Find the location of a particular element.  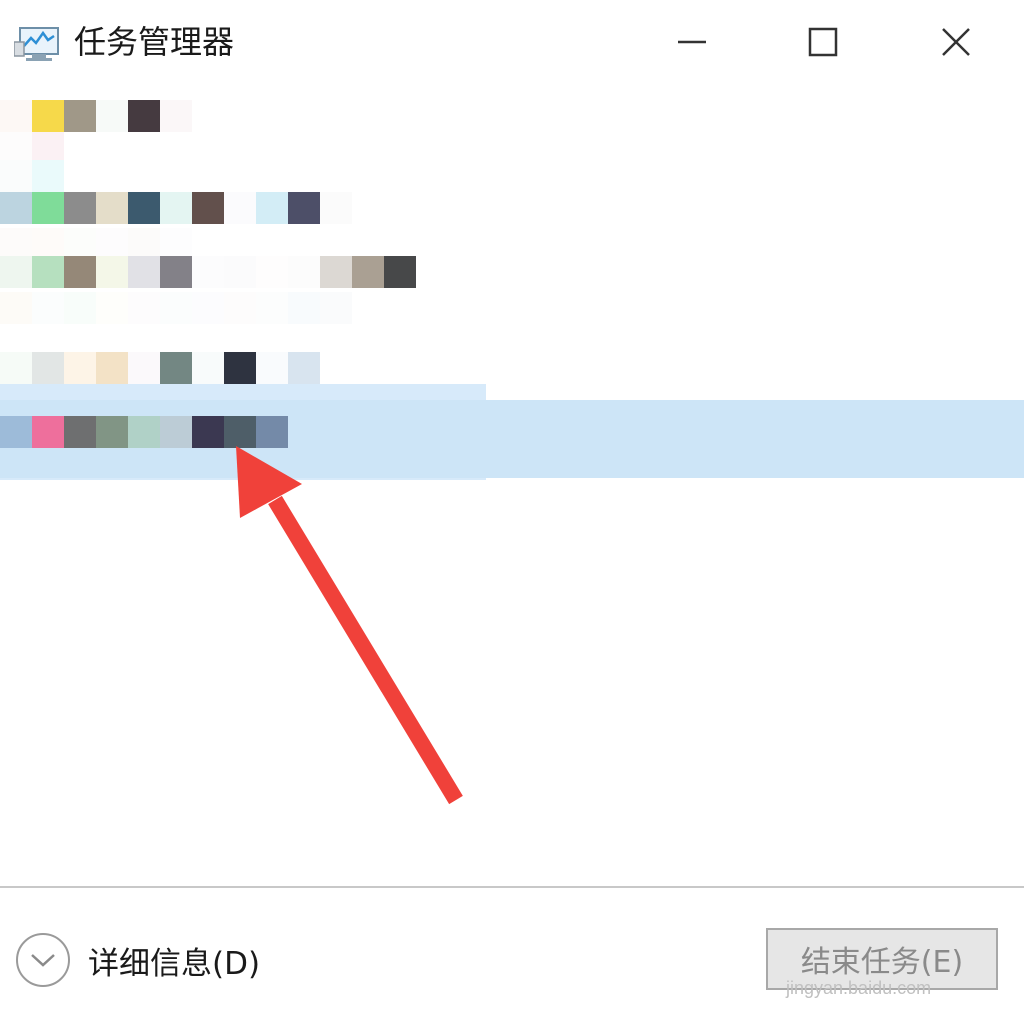

close-button is located at coordinates (956, 42).